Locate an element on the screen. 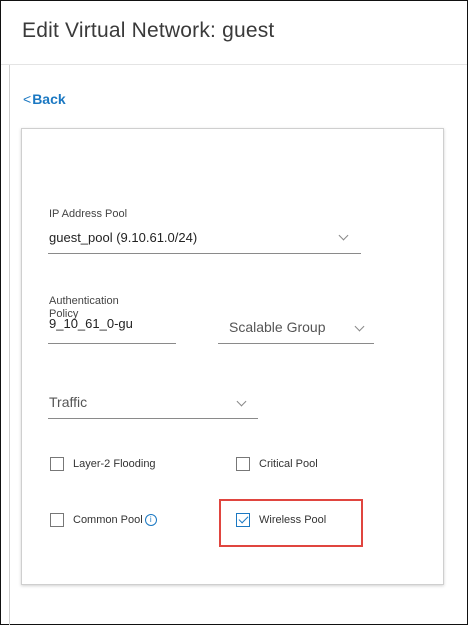 Image resolution: width=468 pixels, height=625 pixels. info-icon: i is located at coordinates (150, 520).